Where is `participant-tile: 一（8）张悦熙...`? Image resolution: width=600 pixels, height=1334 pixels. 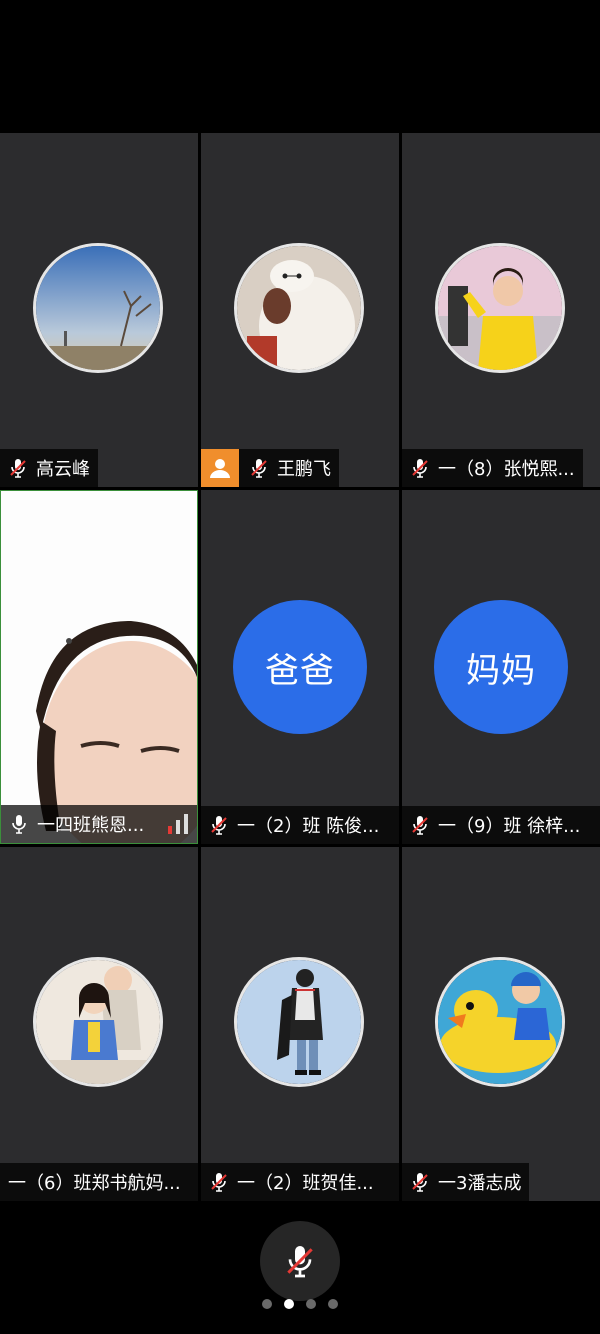 participant-tile: 一（8）张悦熙... is located at coordinates (501, 310).